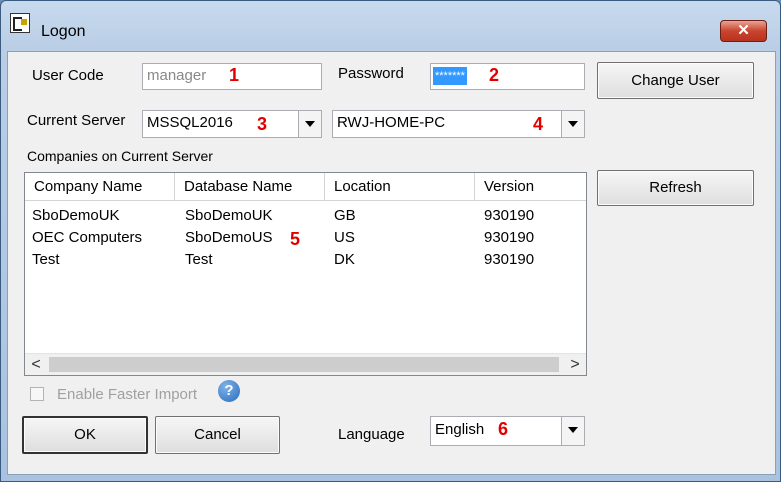 The image size is (781, 482). What do you see at coordinates (229, 391) in the screenshot?
I see `help-icon: ?` at bounding box center [229, 391].